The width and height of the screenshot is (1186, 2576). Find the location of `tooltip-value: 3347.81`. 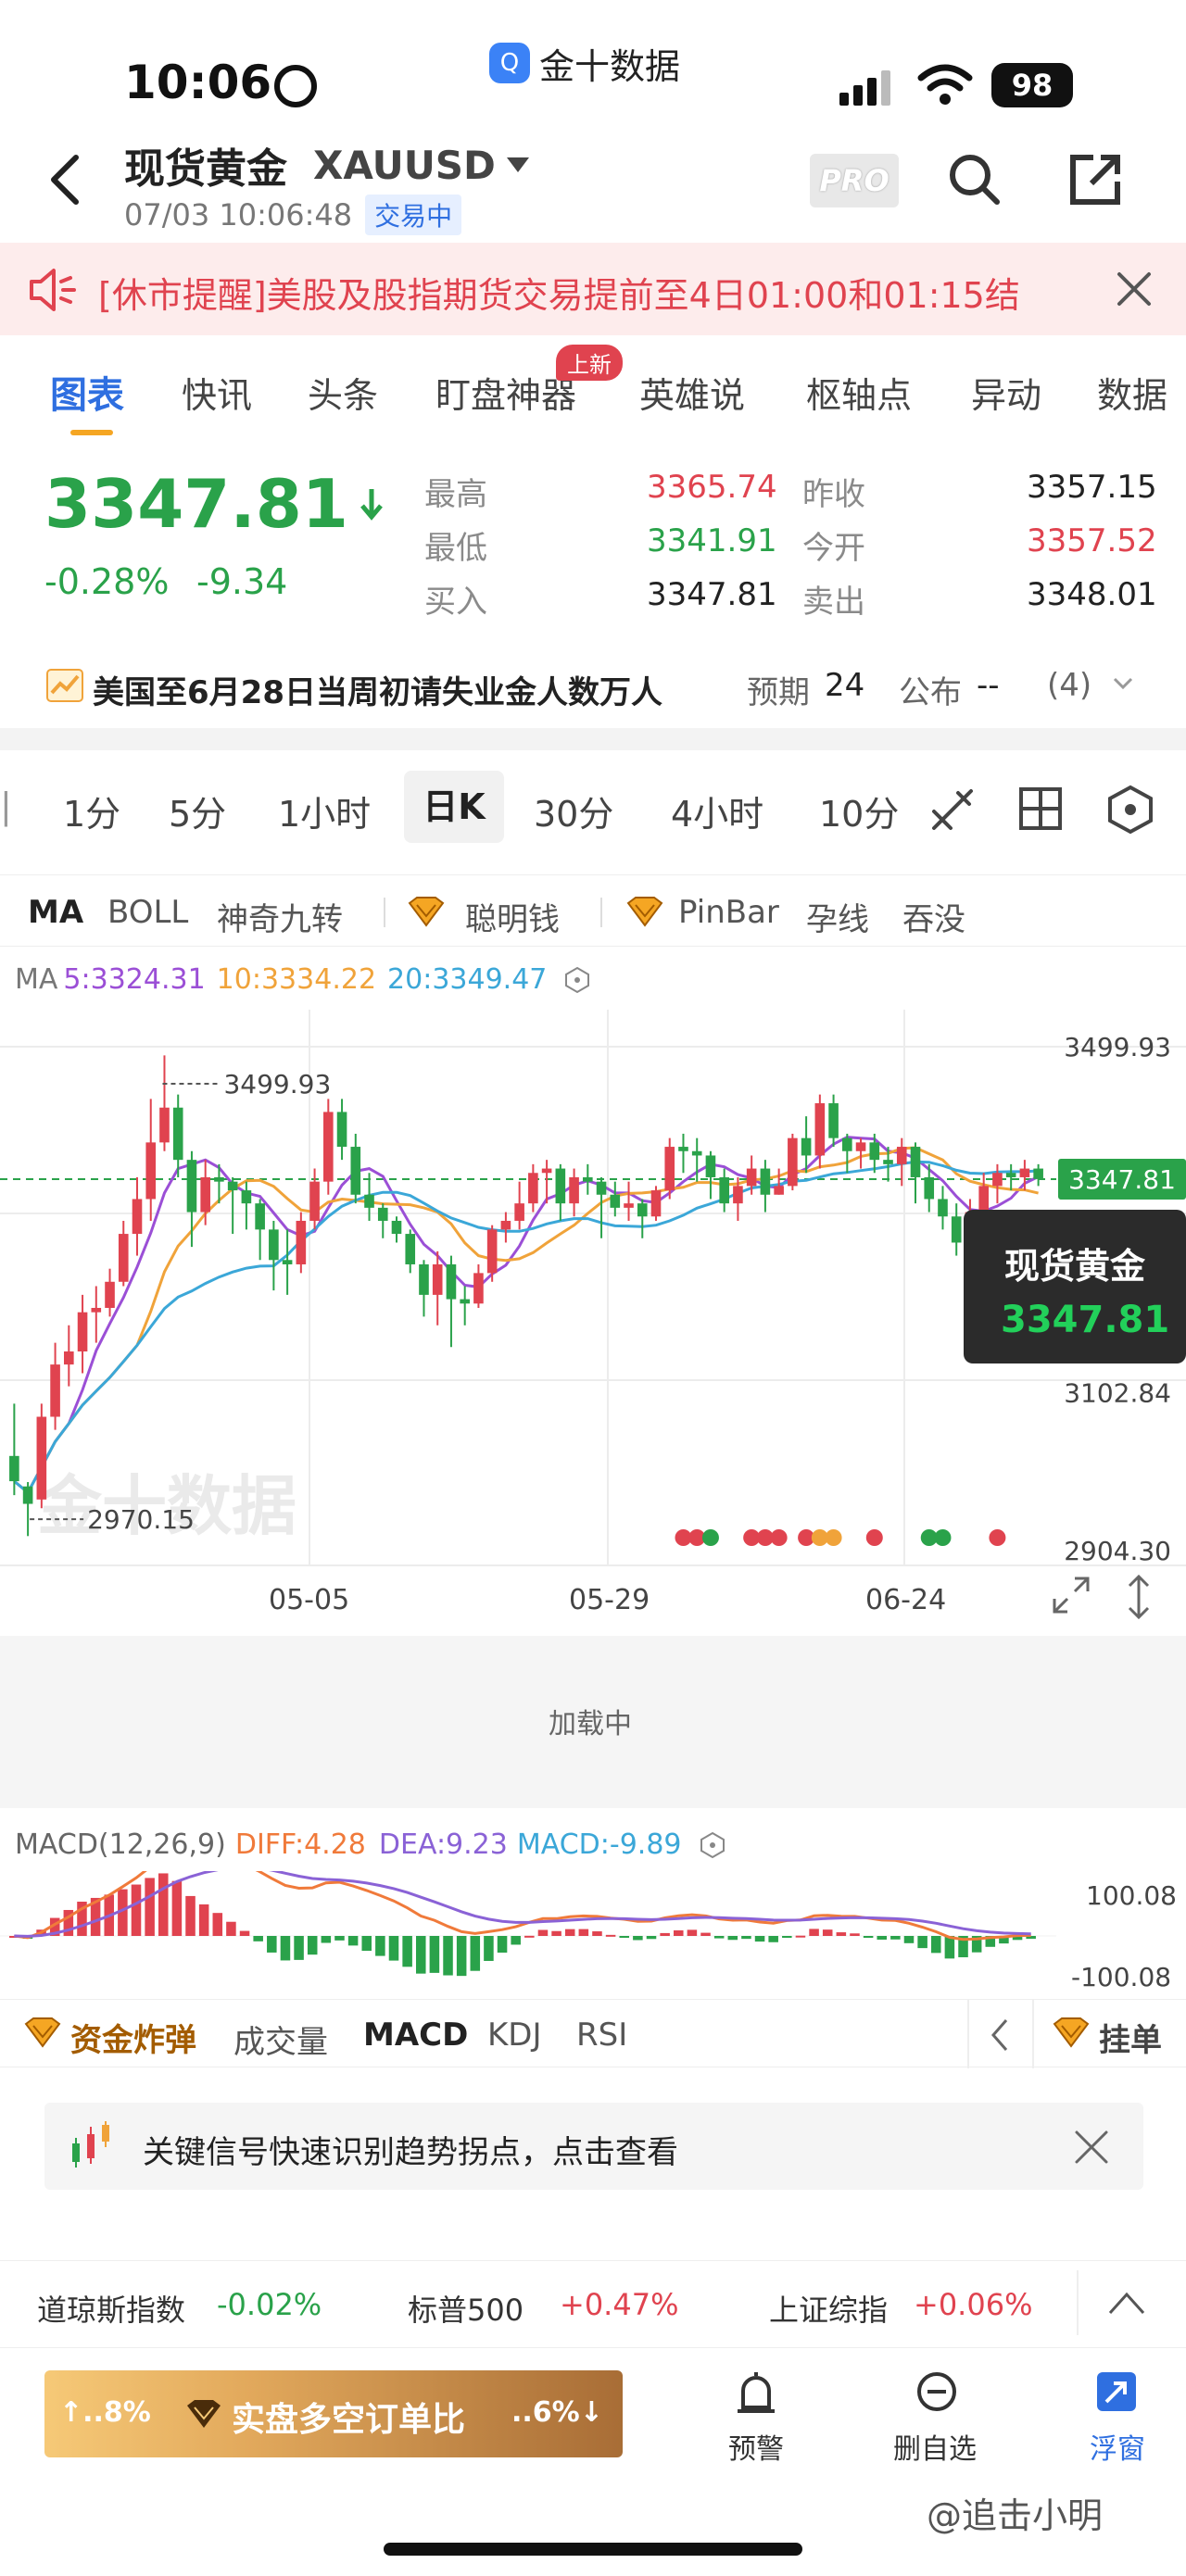

tooltip-value: 3347.81 is located at coordinates (1085, 1320).